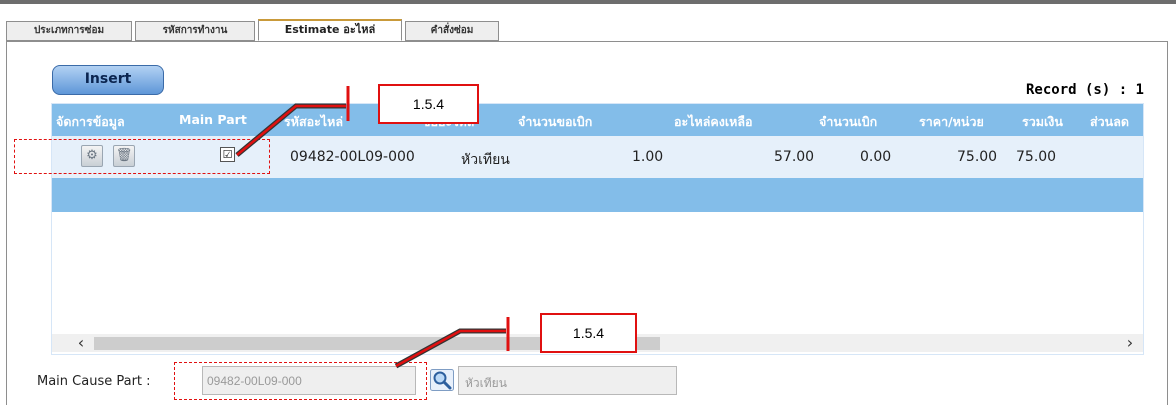  Describe the element at coordinates (597, 195) in the screenshot. I see `selected-row-band` at that location.